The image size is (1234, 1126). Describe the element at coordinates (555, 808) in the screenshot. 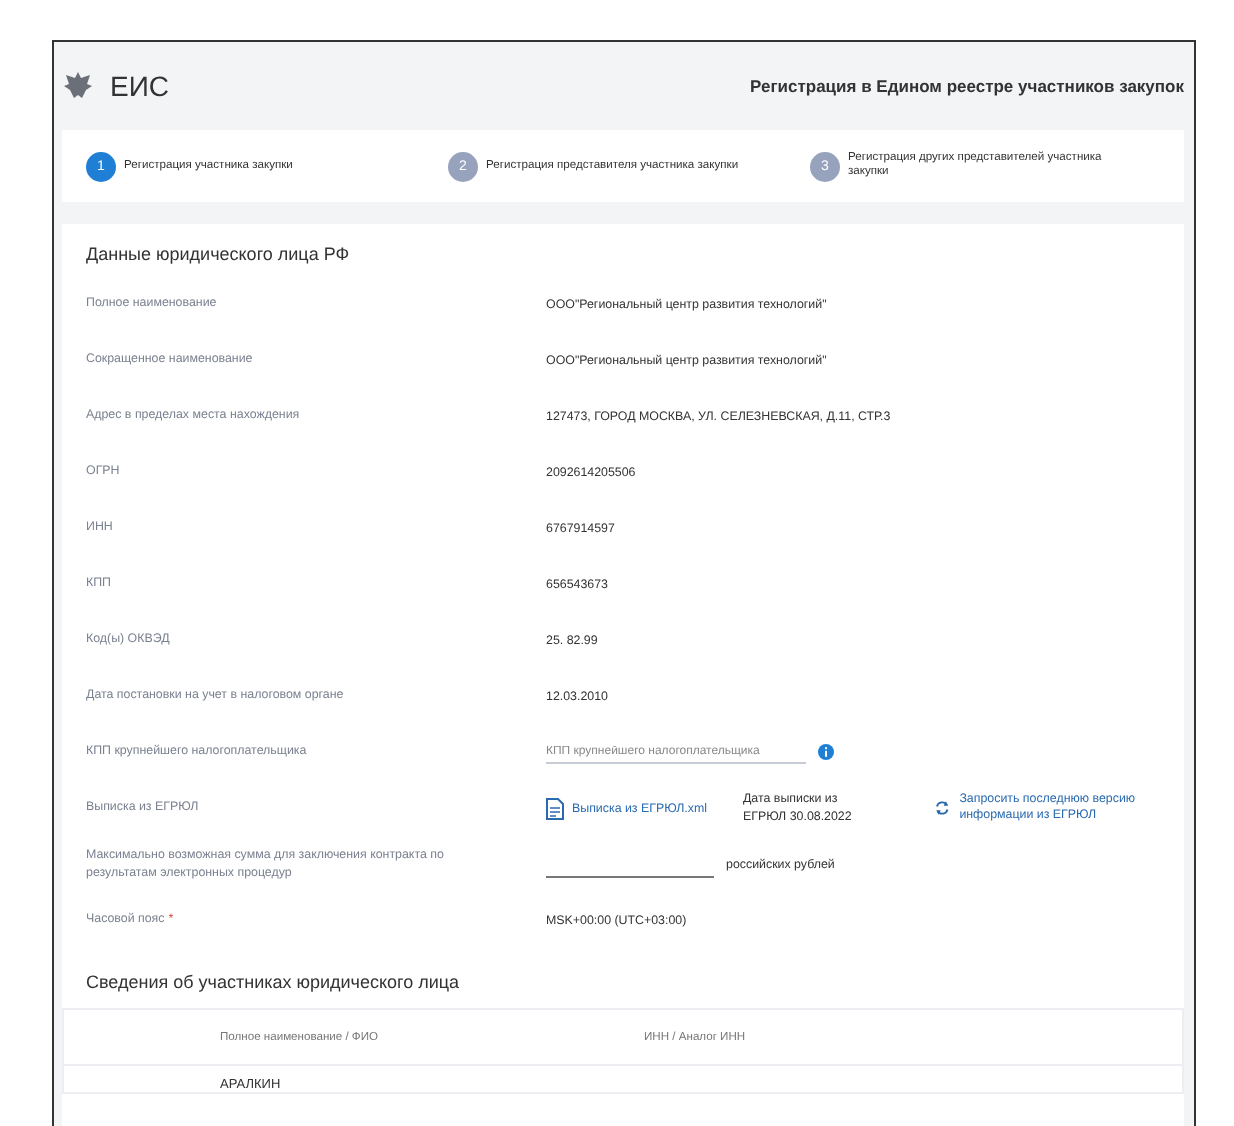

I see `document-icon` at that location.